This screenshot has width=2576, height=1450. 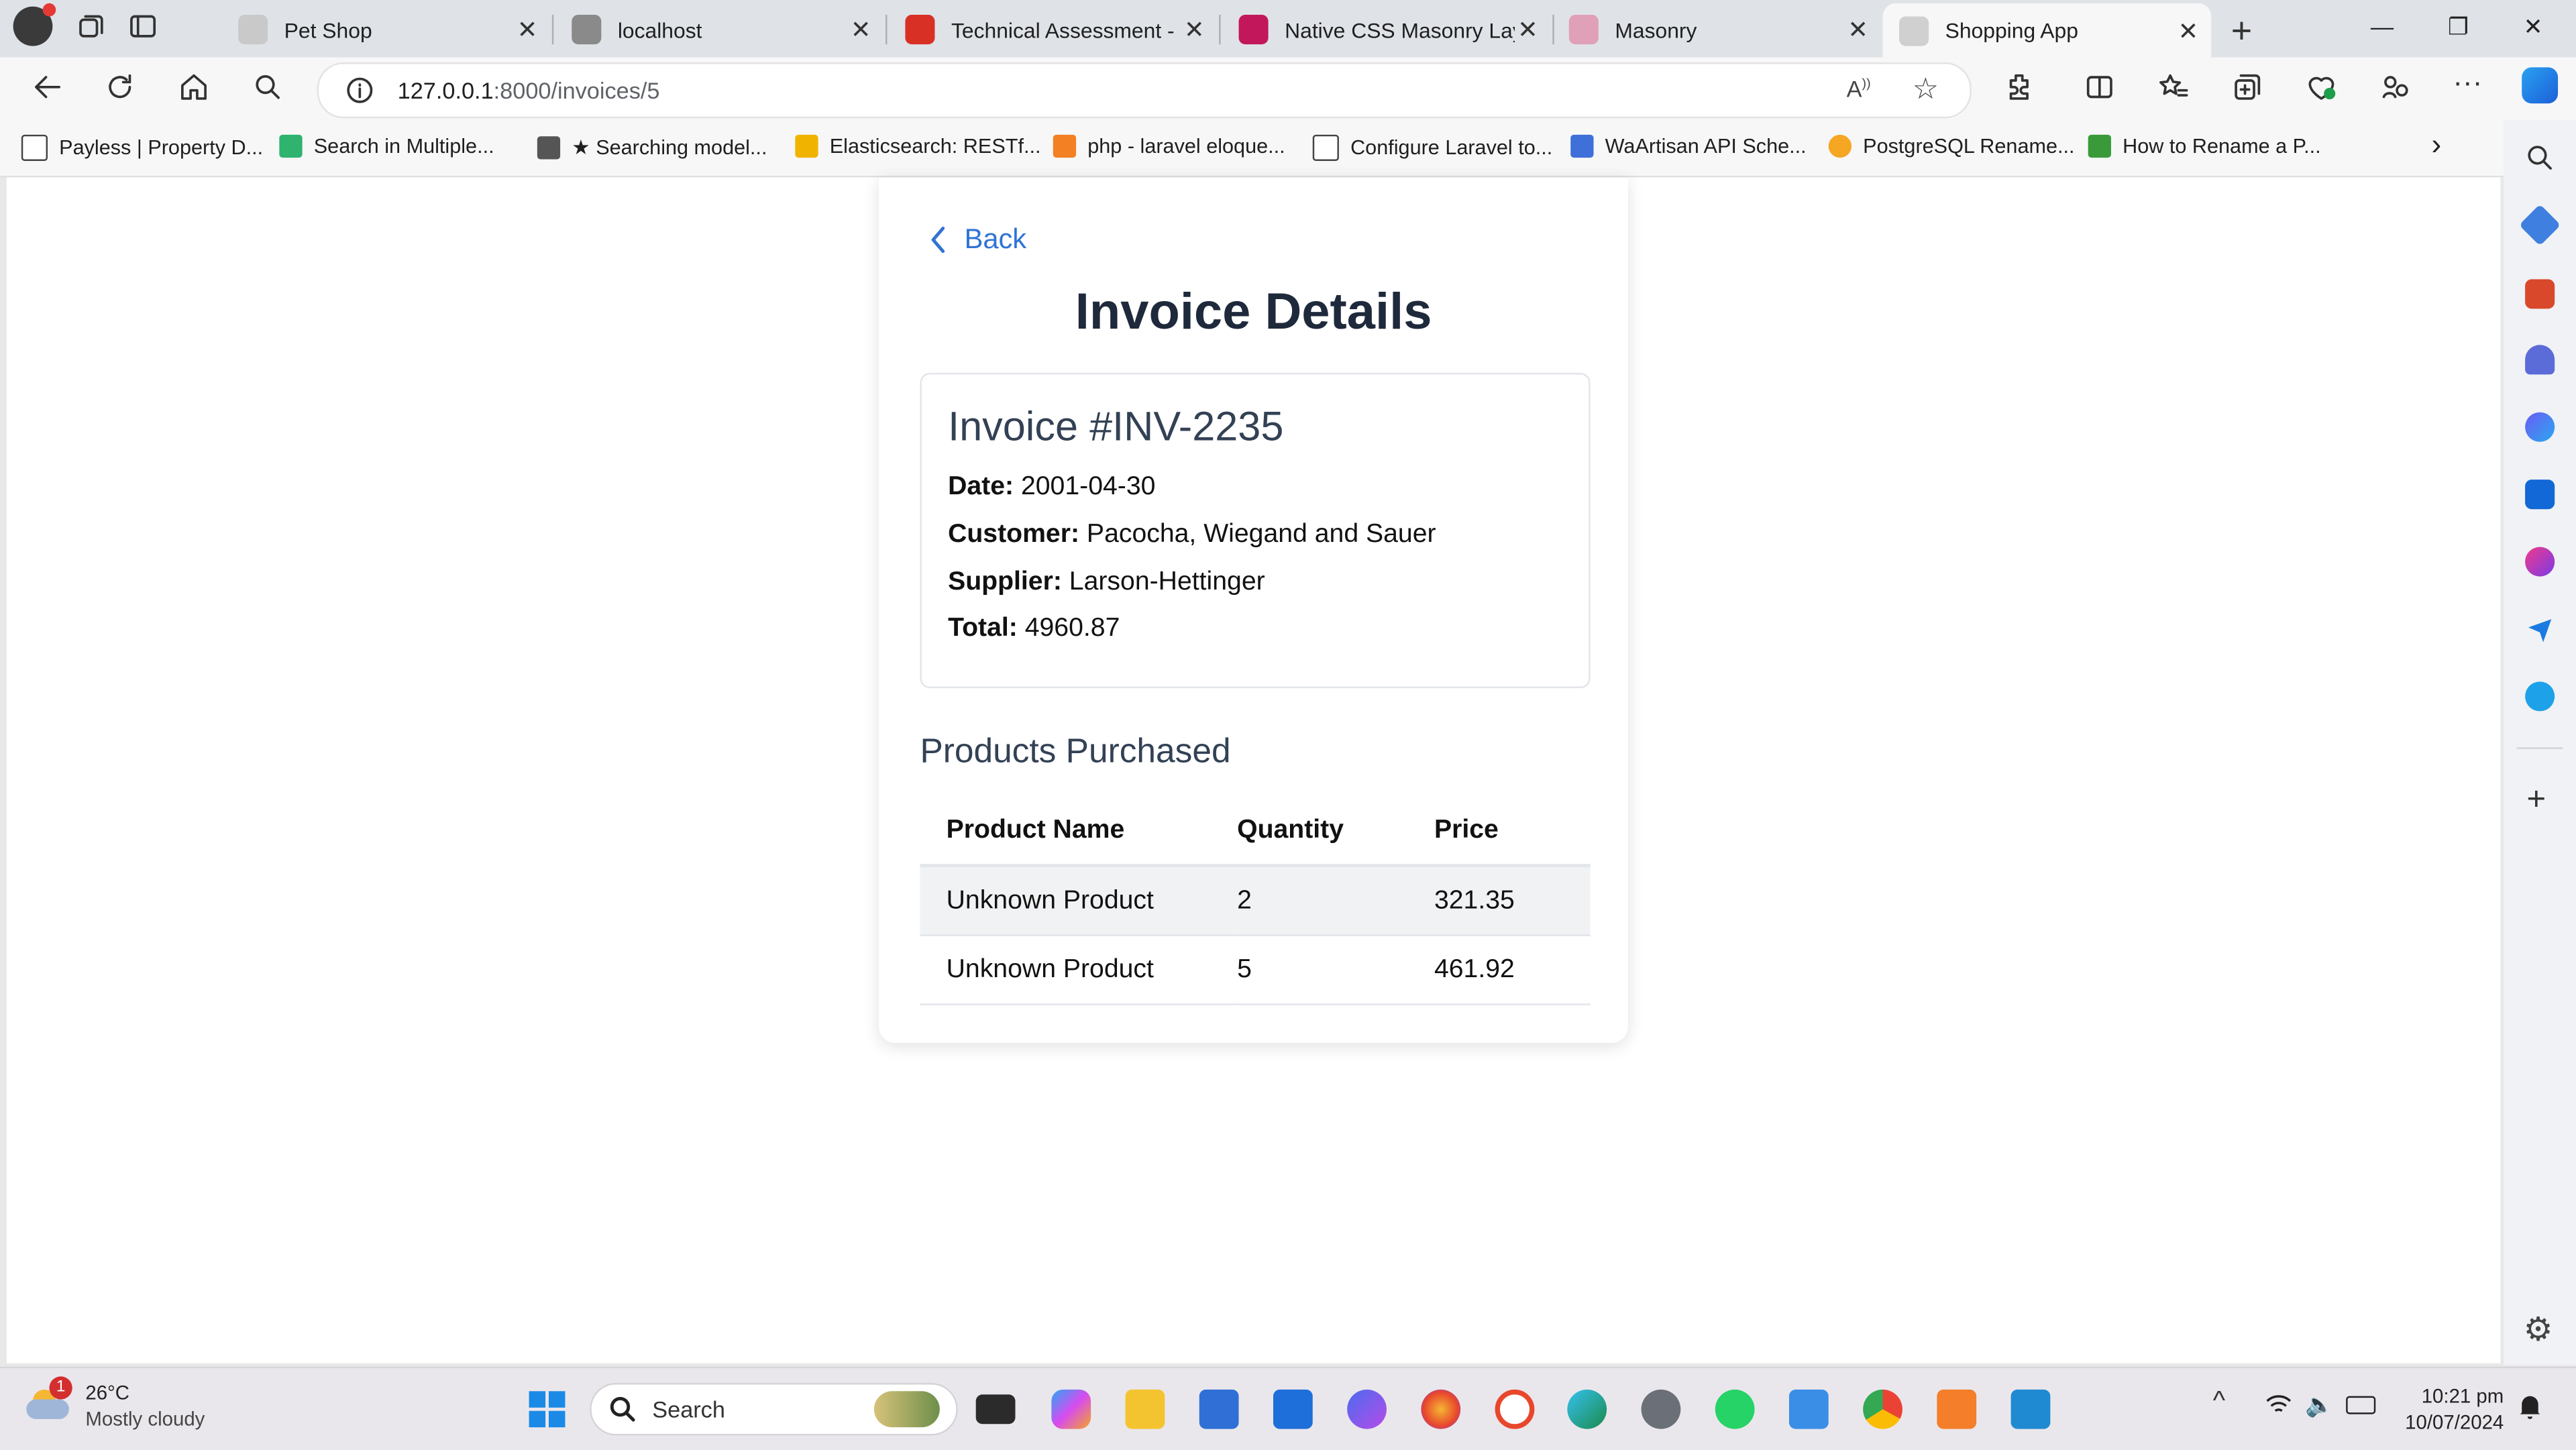 I want to click on taskbar-search: Search, so click(x=774, y=1409).